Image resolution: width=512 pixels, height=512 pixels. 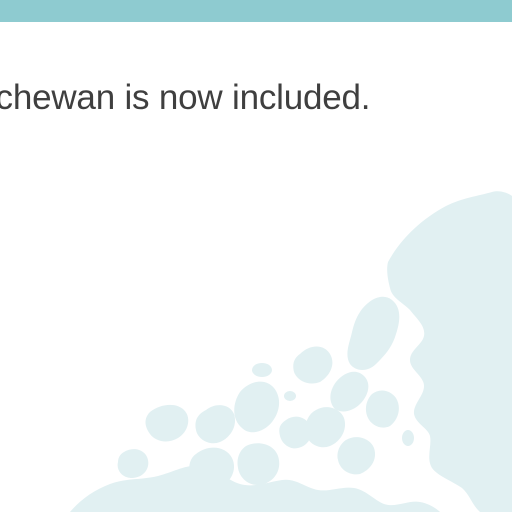 I want to click on header-bar, so click(x=256, y=11).